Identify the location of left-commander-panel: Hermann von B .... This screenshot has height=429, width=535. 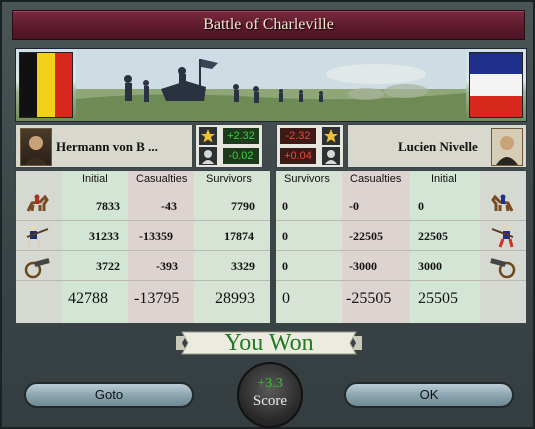
(104, 146).